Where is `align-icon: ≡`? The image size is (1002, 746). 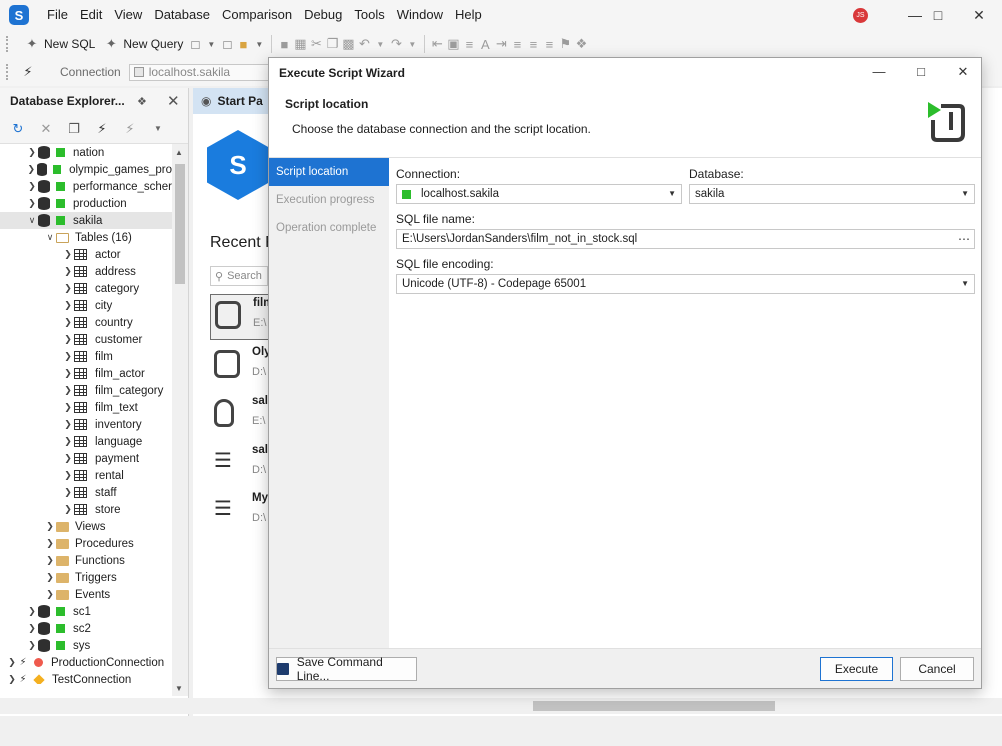
align-icon: ≡ is located at coordinates (517, 44).